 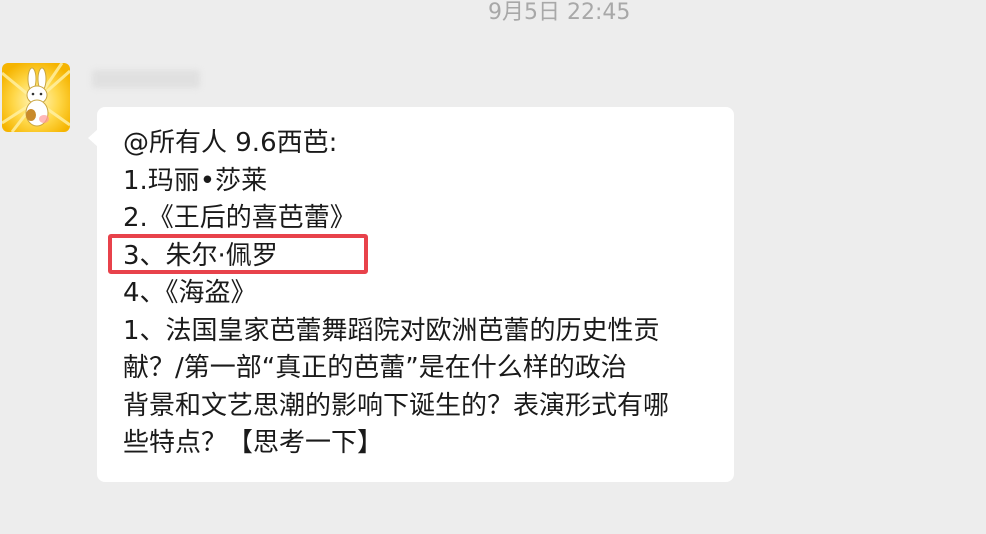 I want to click on highlight-box, so click(x=238, y=254).